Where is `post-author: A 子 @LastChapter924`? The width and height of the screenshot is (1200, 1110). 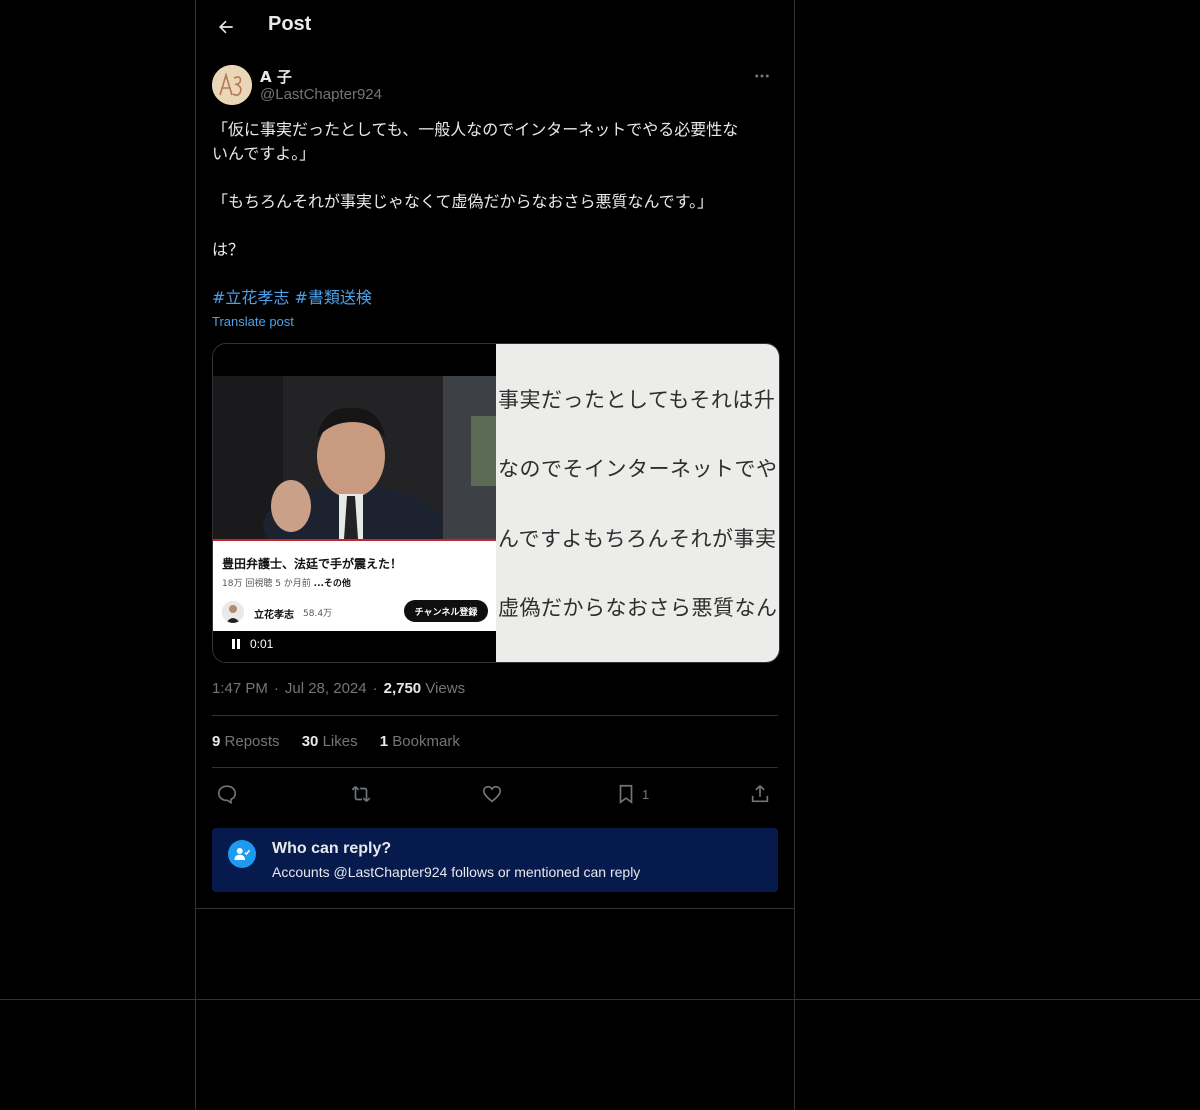
post-author: A 子 @LastChapter924 is located at coordinates (495, 86).